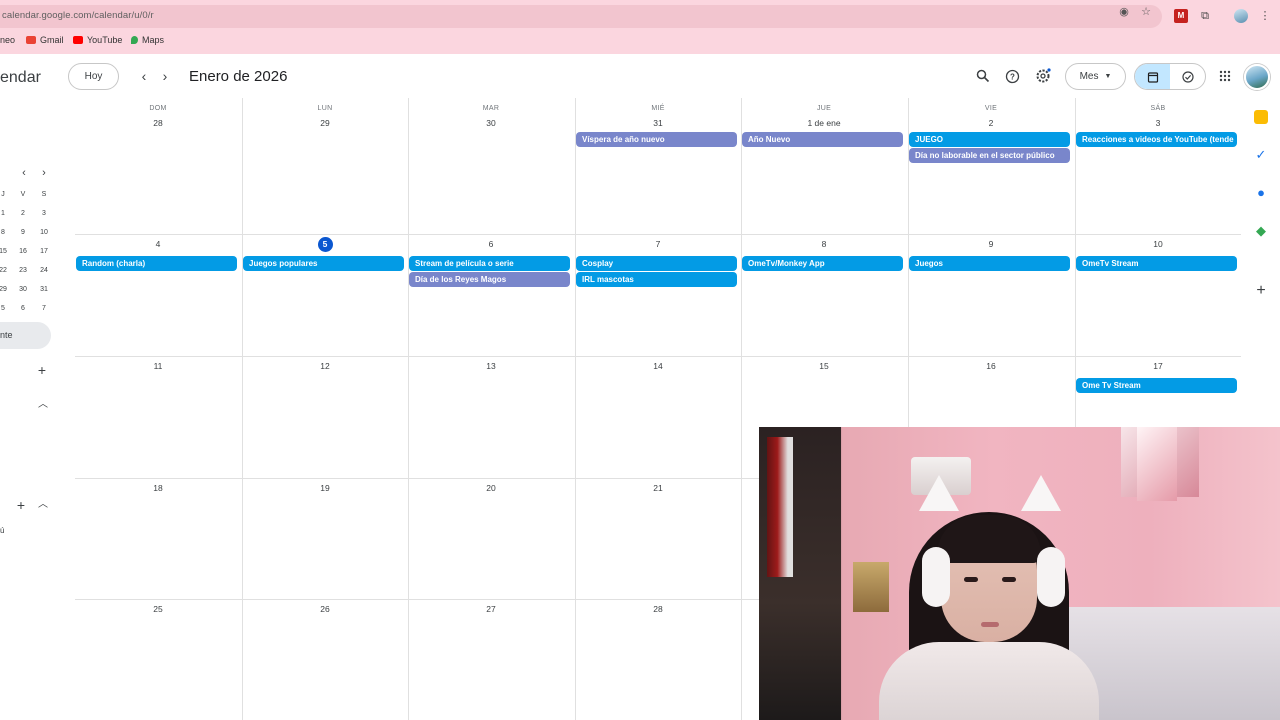 Image resolution: width=1280 pixels, height=720 pixels. Describe the element at coordinates (1187, 76) in the screenshot. I see `tasks-view-icon` at that location.